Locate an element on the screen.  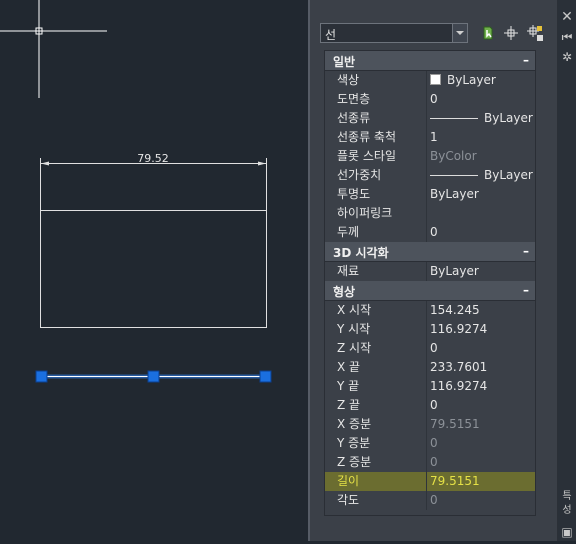
section-header: 일반 – is located at coordinates (430, 61).